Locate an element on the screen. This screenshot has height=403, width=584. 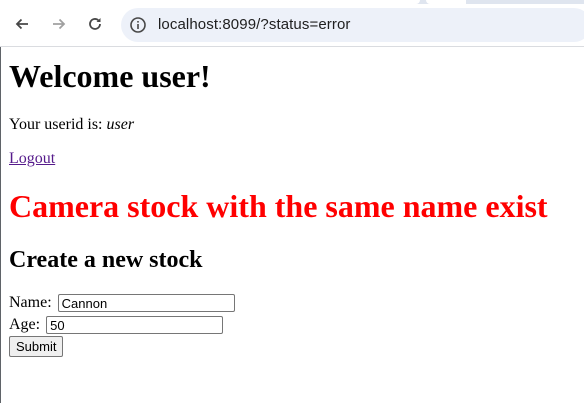
submit-button: Submit is located at coordinates (36, 346).